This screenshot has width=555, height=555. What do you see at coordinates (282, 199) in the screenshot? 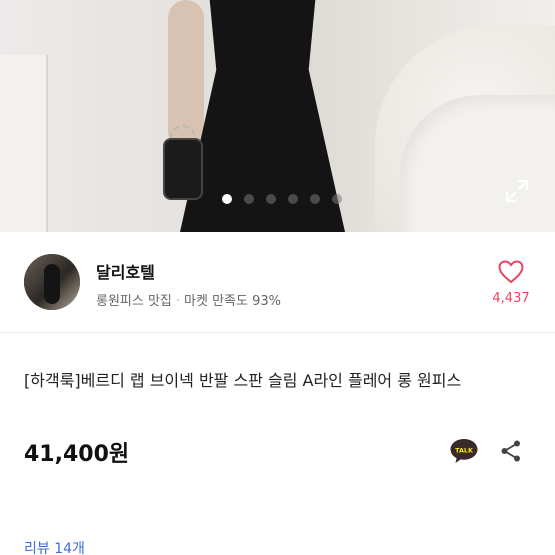
I see `gallery-pagination` at bounding box center [282, 199].